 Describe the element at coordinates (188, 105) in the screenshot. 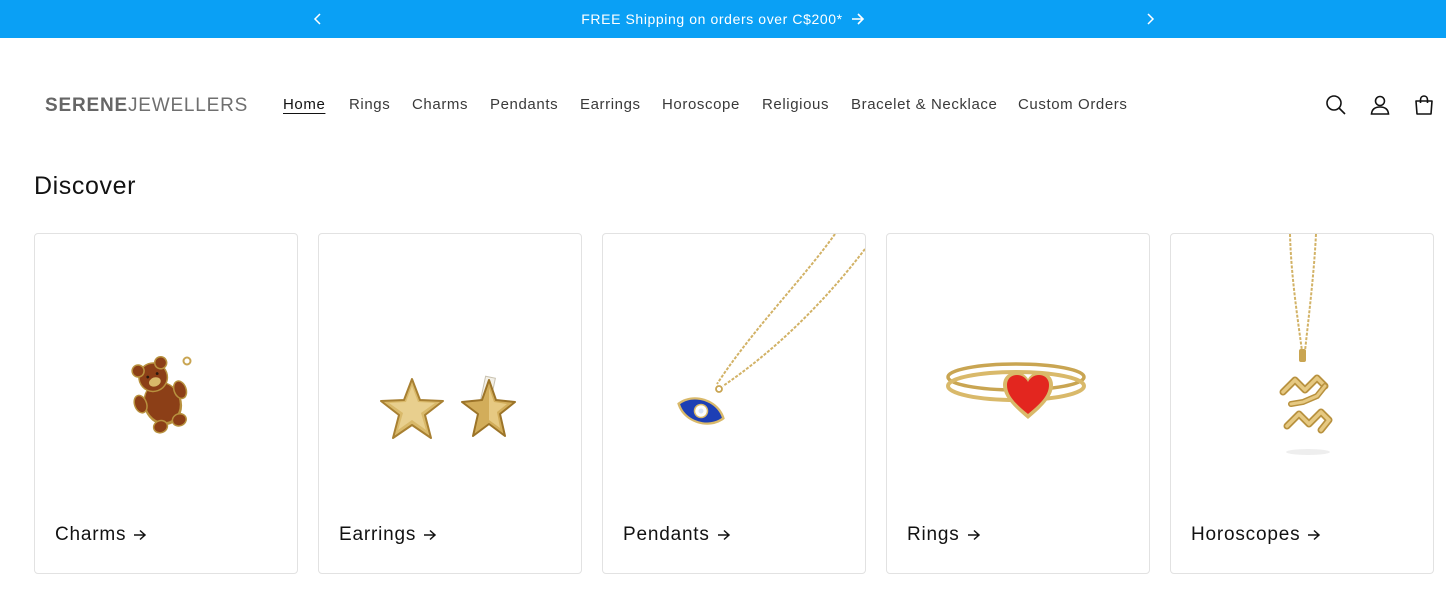

I see `logo-light-text: JEWELLERS` at that location.